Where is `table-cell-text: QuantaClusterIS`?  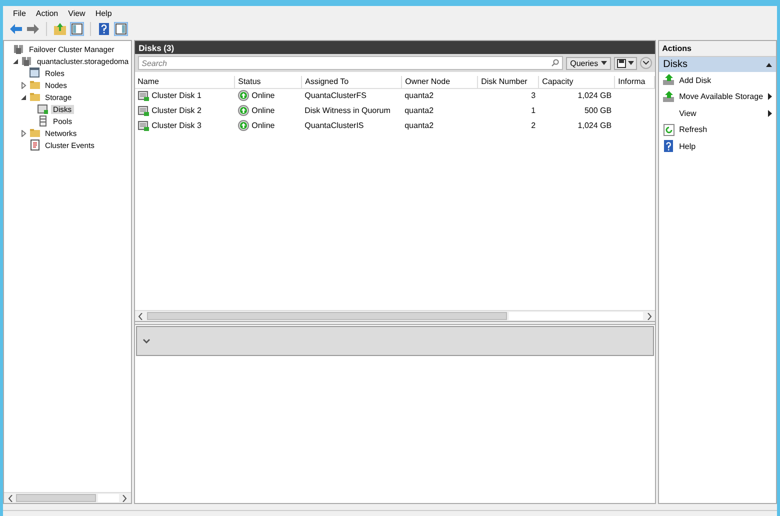
table-cell-text: QuantaClusterIS is located at coordinates (334, 126).